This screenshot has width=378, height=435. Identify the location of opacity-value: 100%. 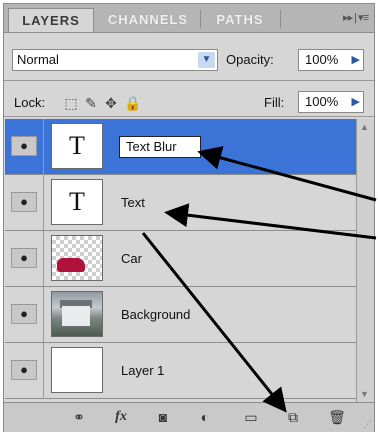
(322, 59).